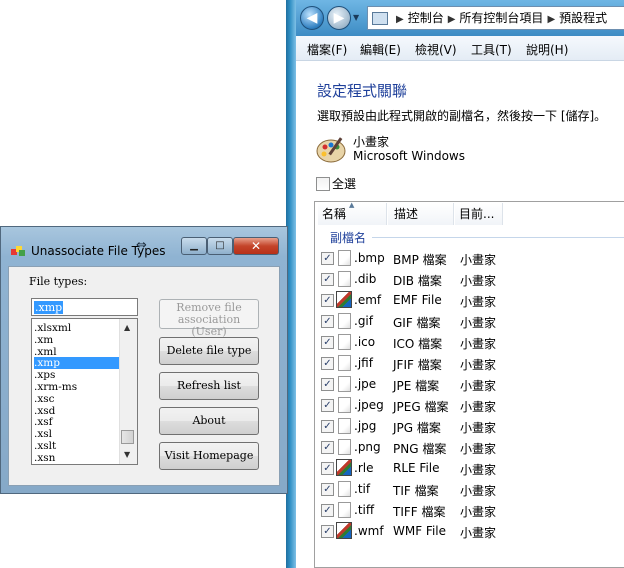  What do you see at coordinates (344, 183) in the screenshot?
I see `select-all-label: 全選` at bounding box center [344, 183].